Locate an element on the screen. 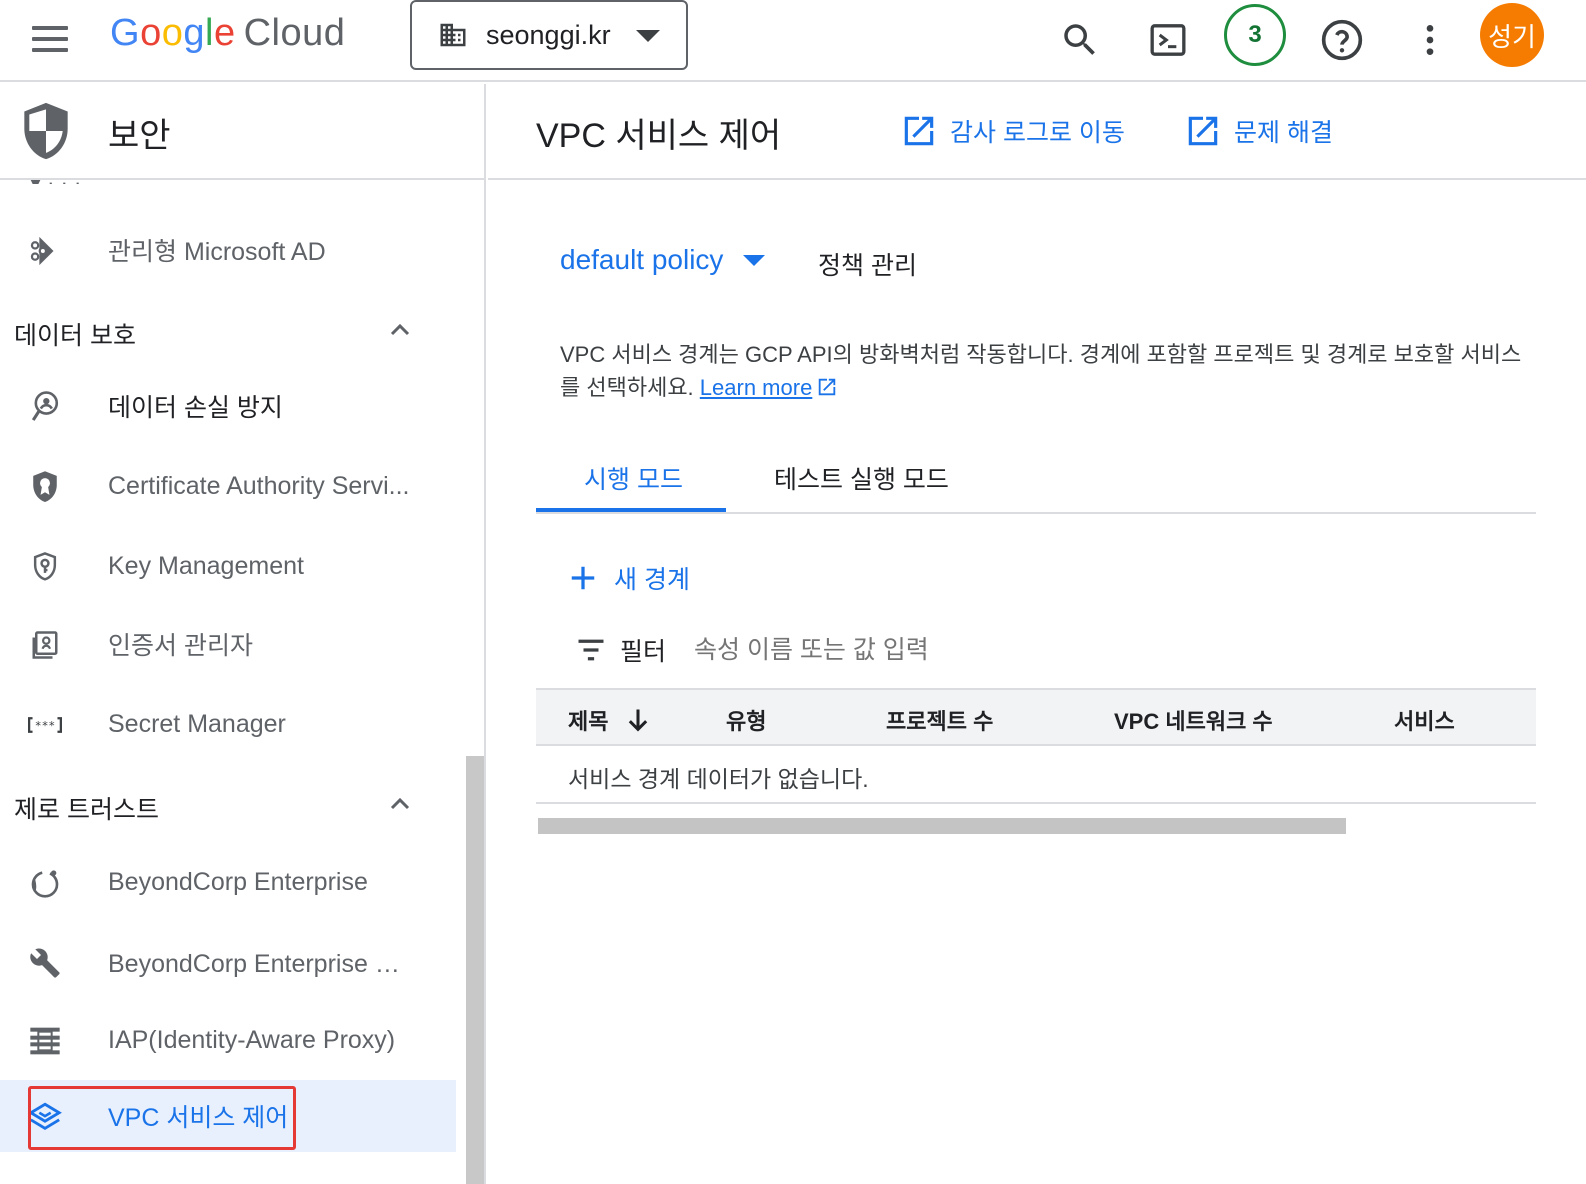 The width and height of the screenshot is (1586, 1184). filter-bar: 필터 is located at coordinates (885, 650).